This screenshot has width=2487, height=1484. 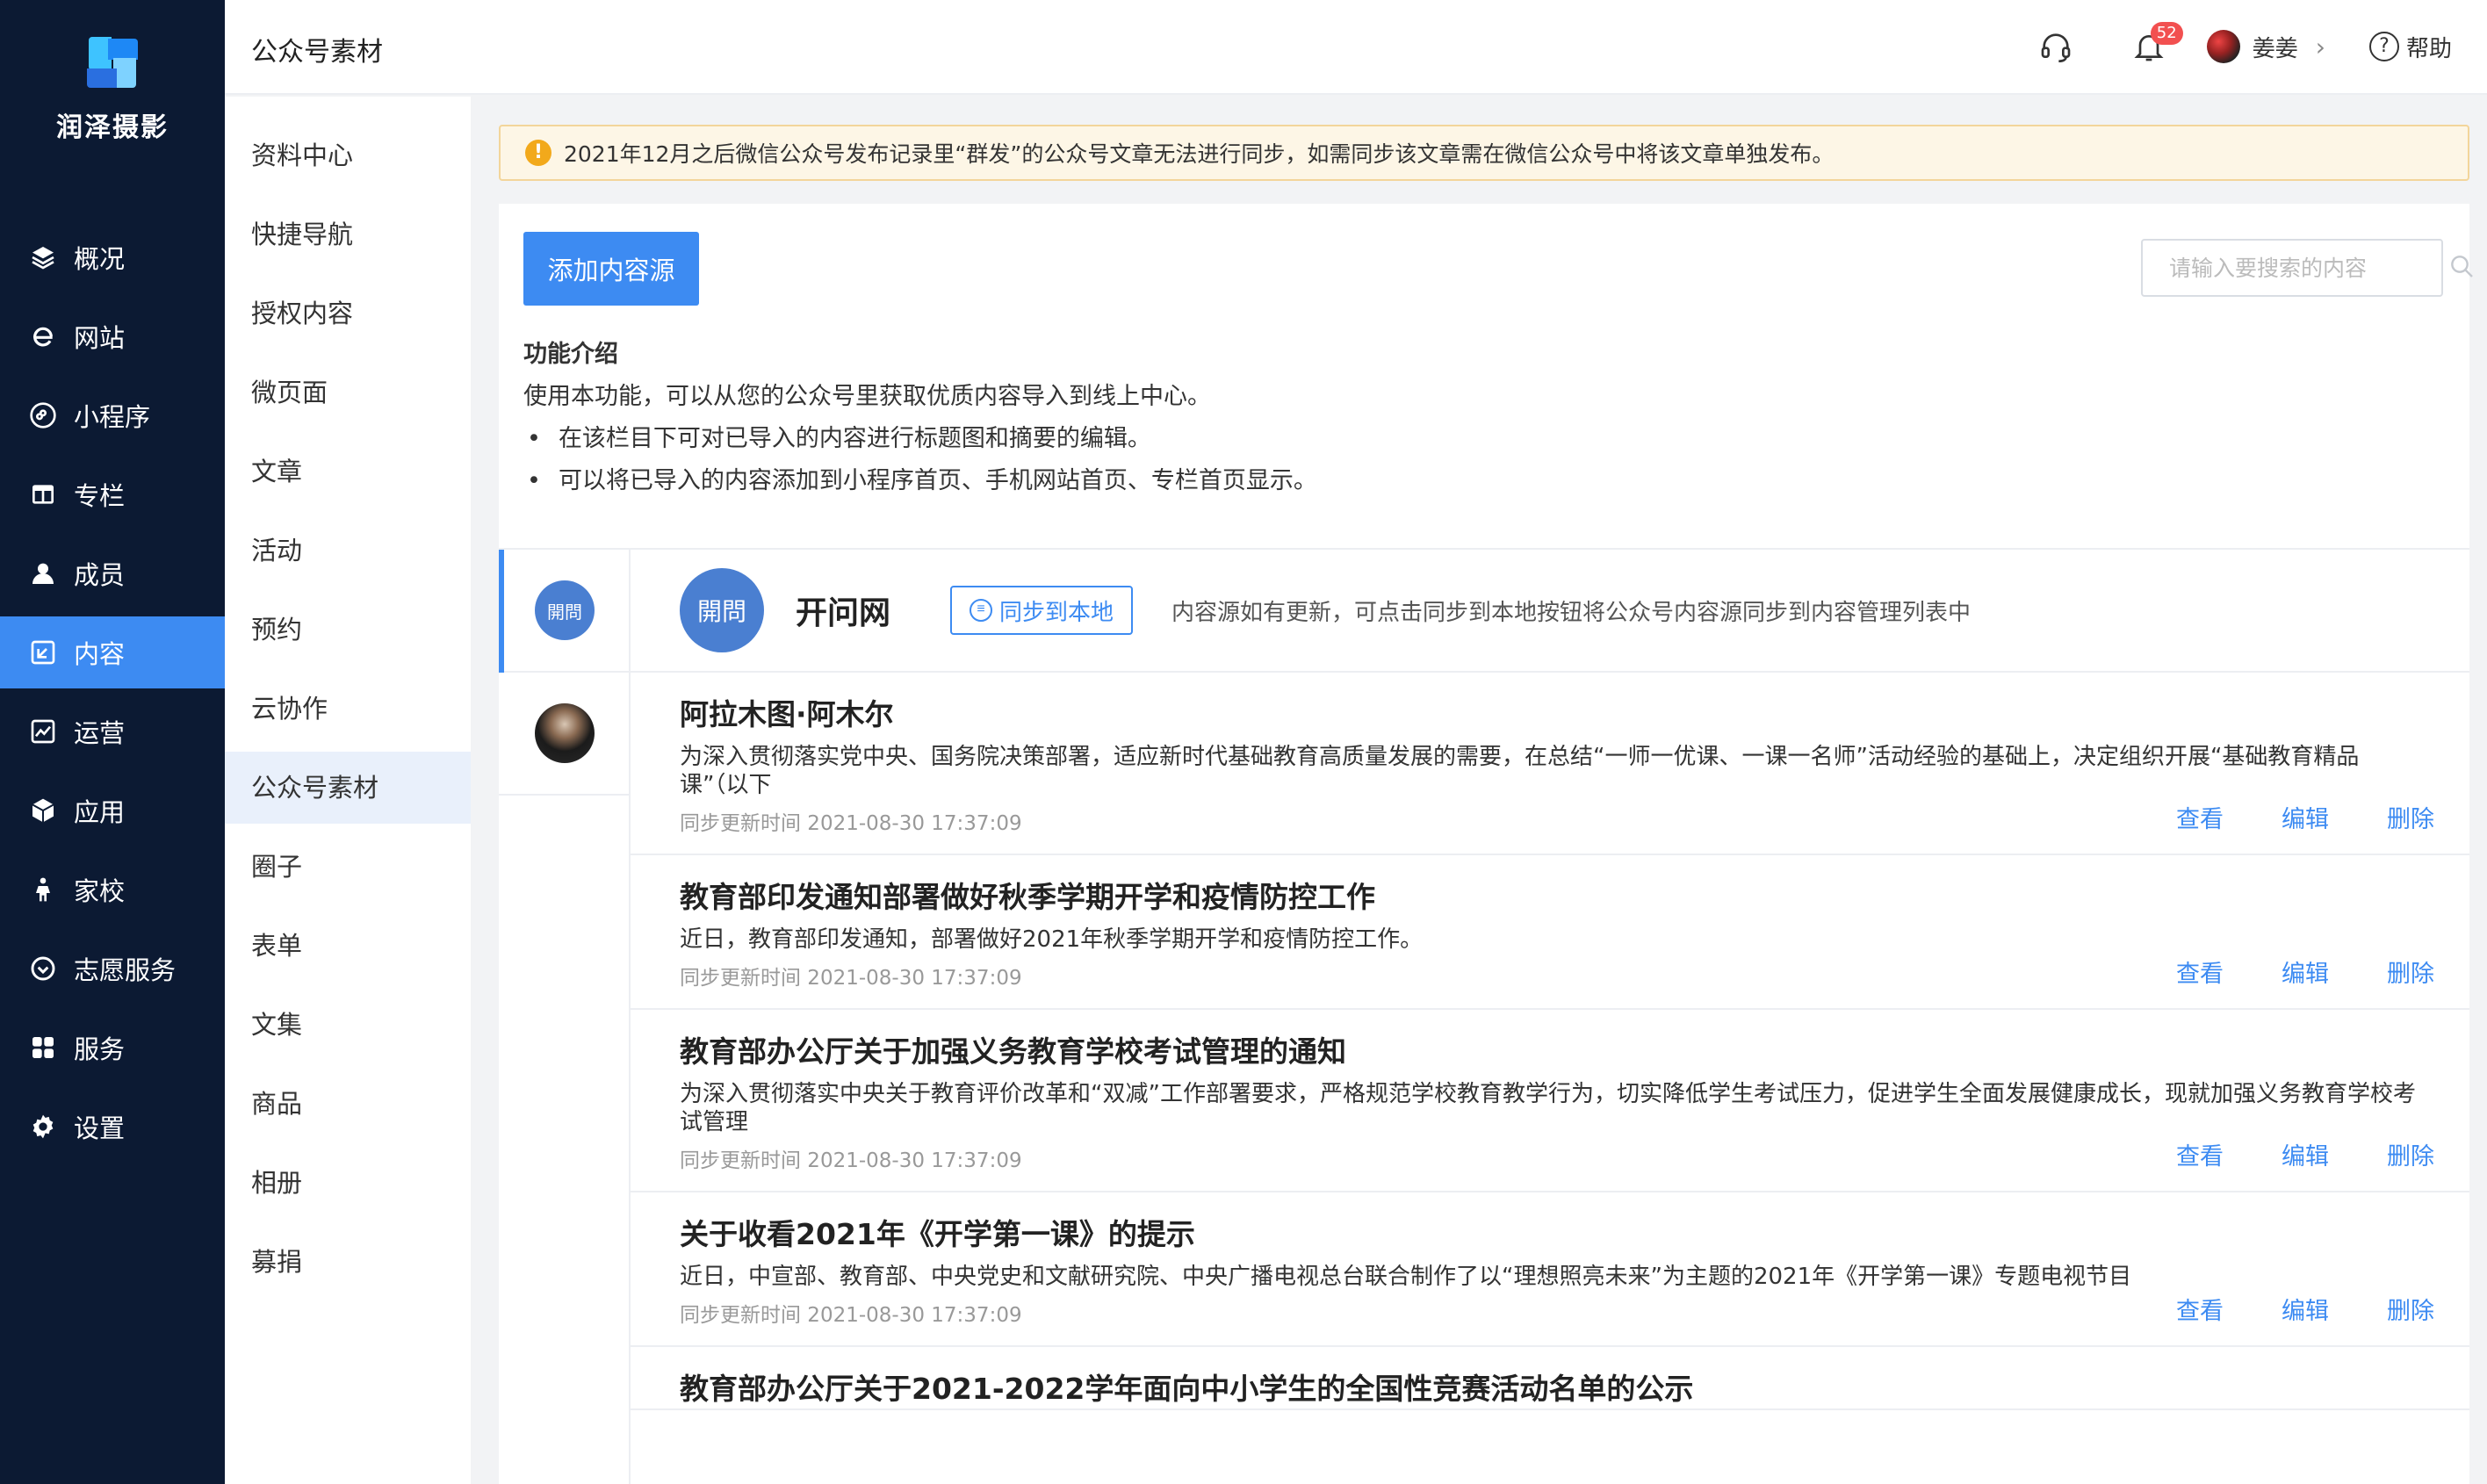 I want to click on source-tab-list: 開問, so click(x=565, y=1017).